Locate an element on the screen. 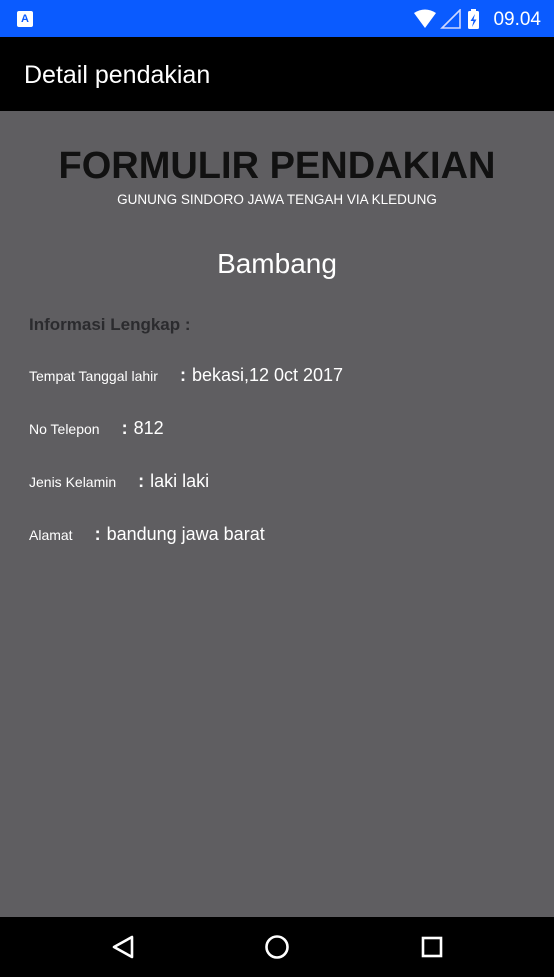 This screenshot has height=977, width=554. app-bar-title: Detail pendakian is located at coordinates (117, 75).